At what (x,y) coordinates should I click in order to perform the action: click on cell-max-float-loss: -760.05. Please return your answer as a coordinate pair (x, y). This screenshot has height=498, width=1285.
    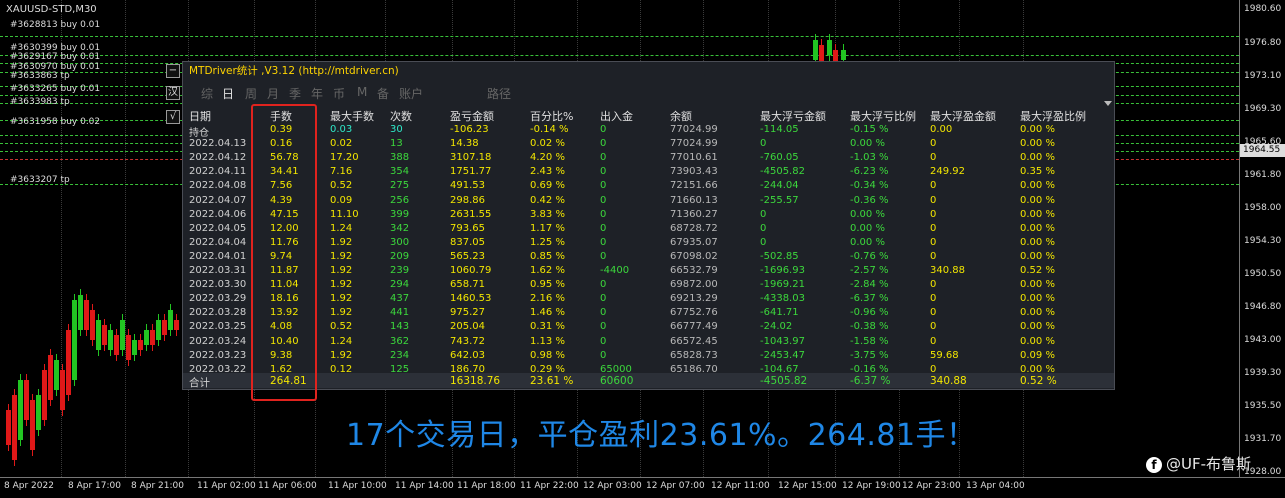
    Looking at the image, I should click on (779, 158).